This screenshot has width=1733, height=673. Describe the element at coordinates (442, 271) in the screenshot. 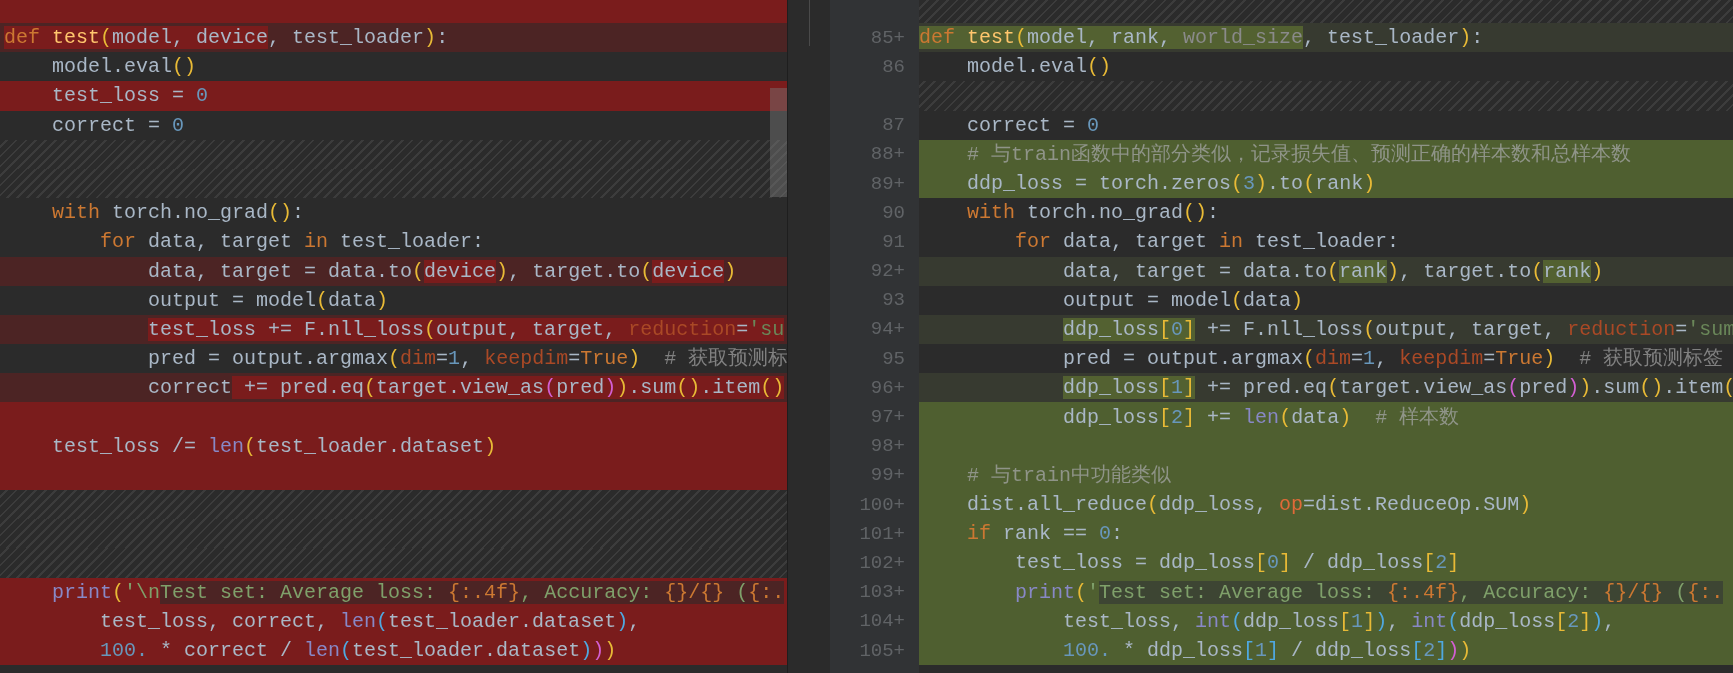

I see `code-line: data, target = data.to(device), target.to(device)` at that location.